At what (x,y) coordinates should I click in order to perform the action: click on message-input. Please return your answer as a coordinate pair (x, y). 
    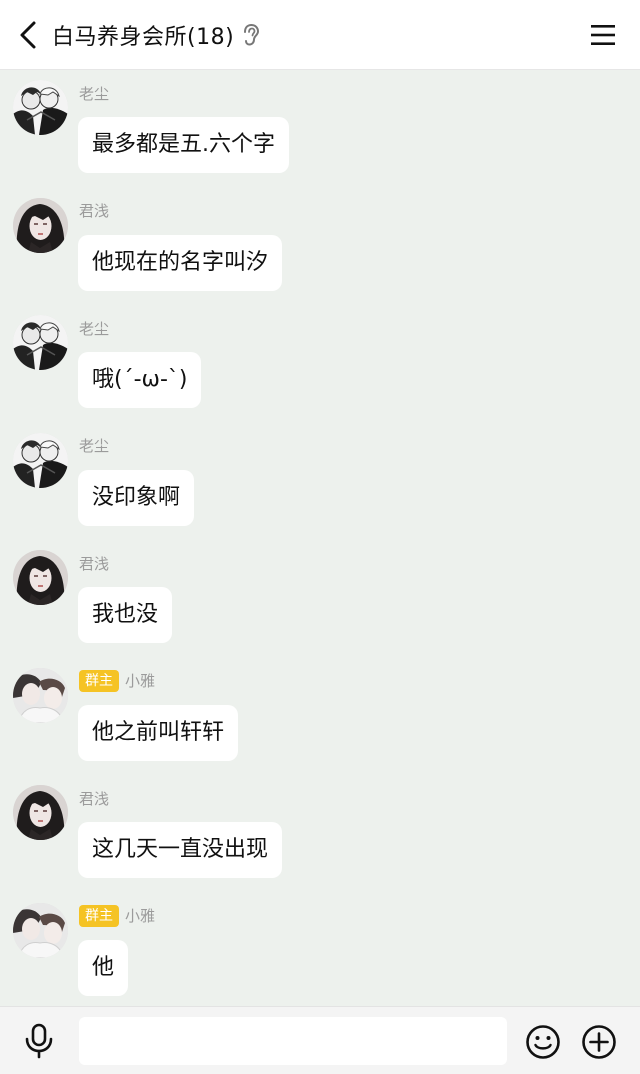
    Looking at the image, I should click on (293, 1041).